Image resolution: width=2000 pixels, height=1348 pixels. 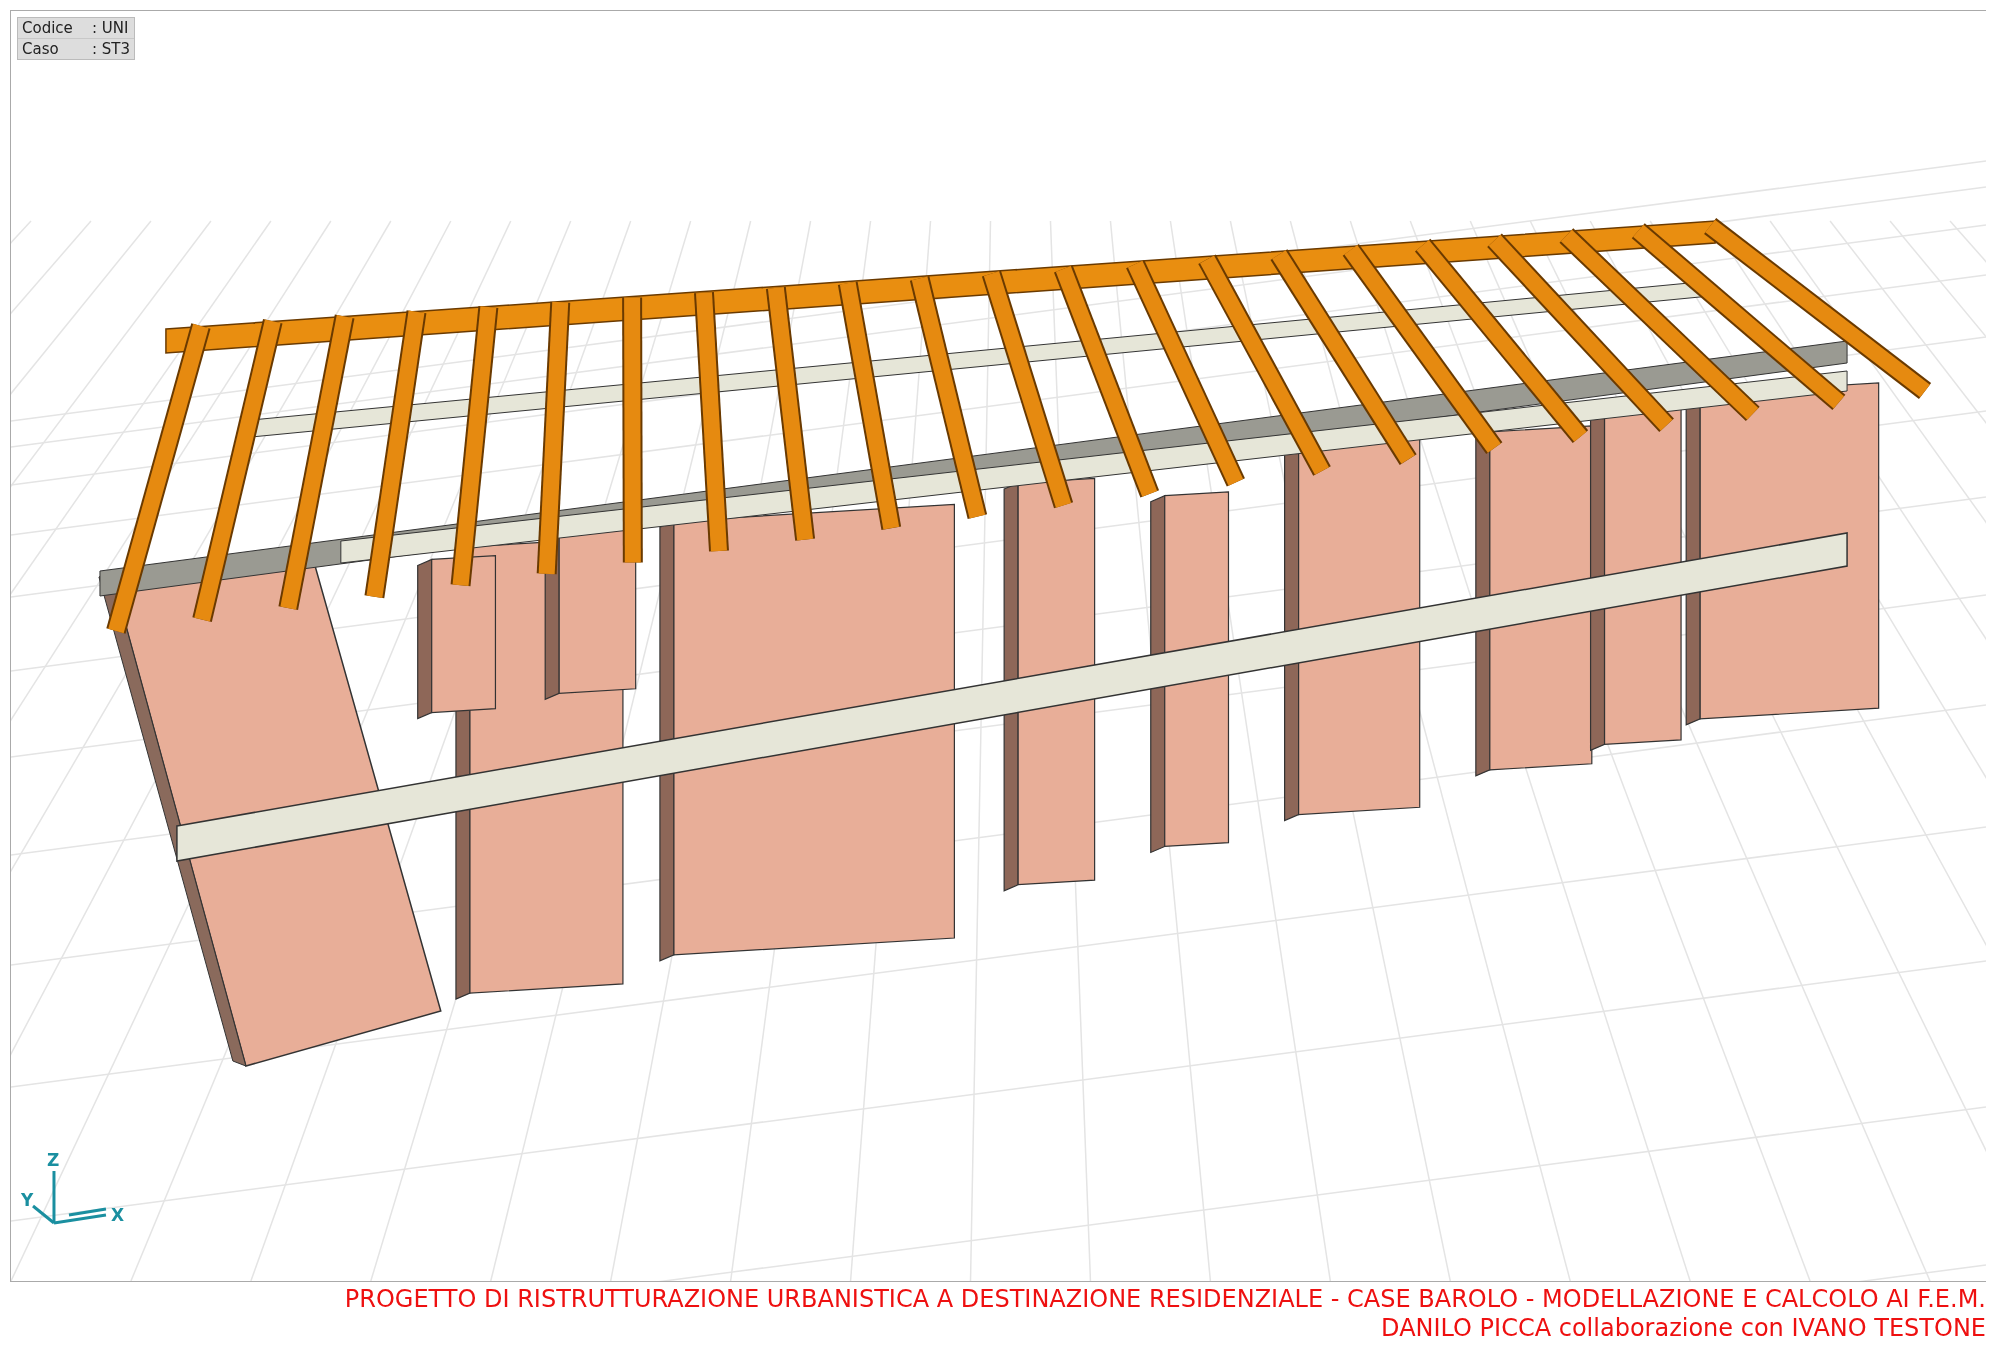 What do you see at coordinates (69, 1198) in the screenshot?
I see `axis-triad-icon` at bounding box center [69, 1198].